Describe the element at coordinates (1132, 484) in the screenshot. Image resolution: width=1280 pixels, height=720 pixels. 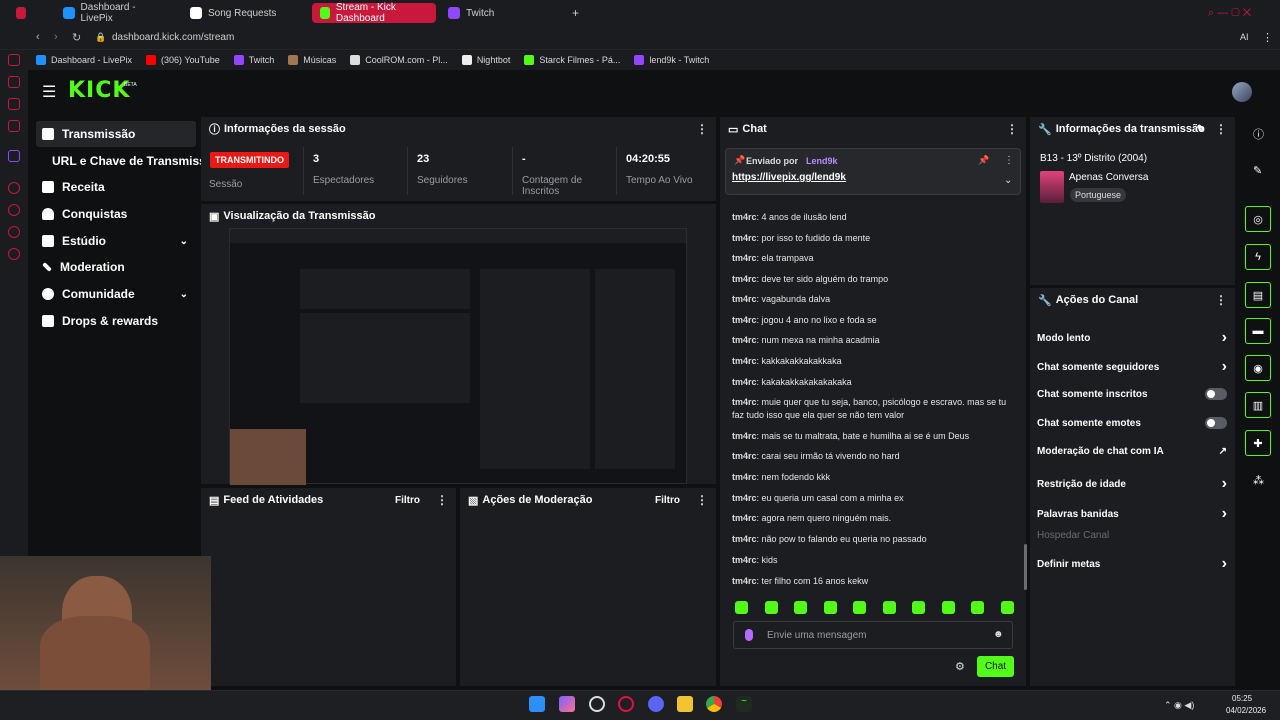
I see `channel-action-row: Restrição de idade ›` at that location.